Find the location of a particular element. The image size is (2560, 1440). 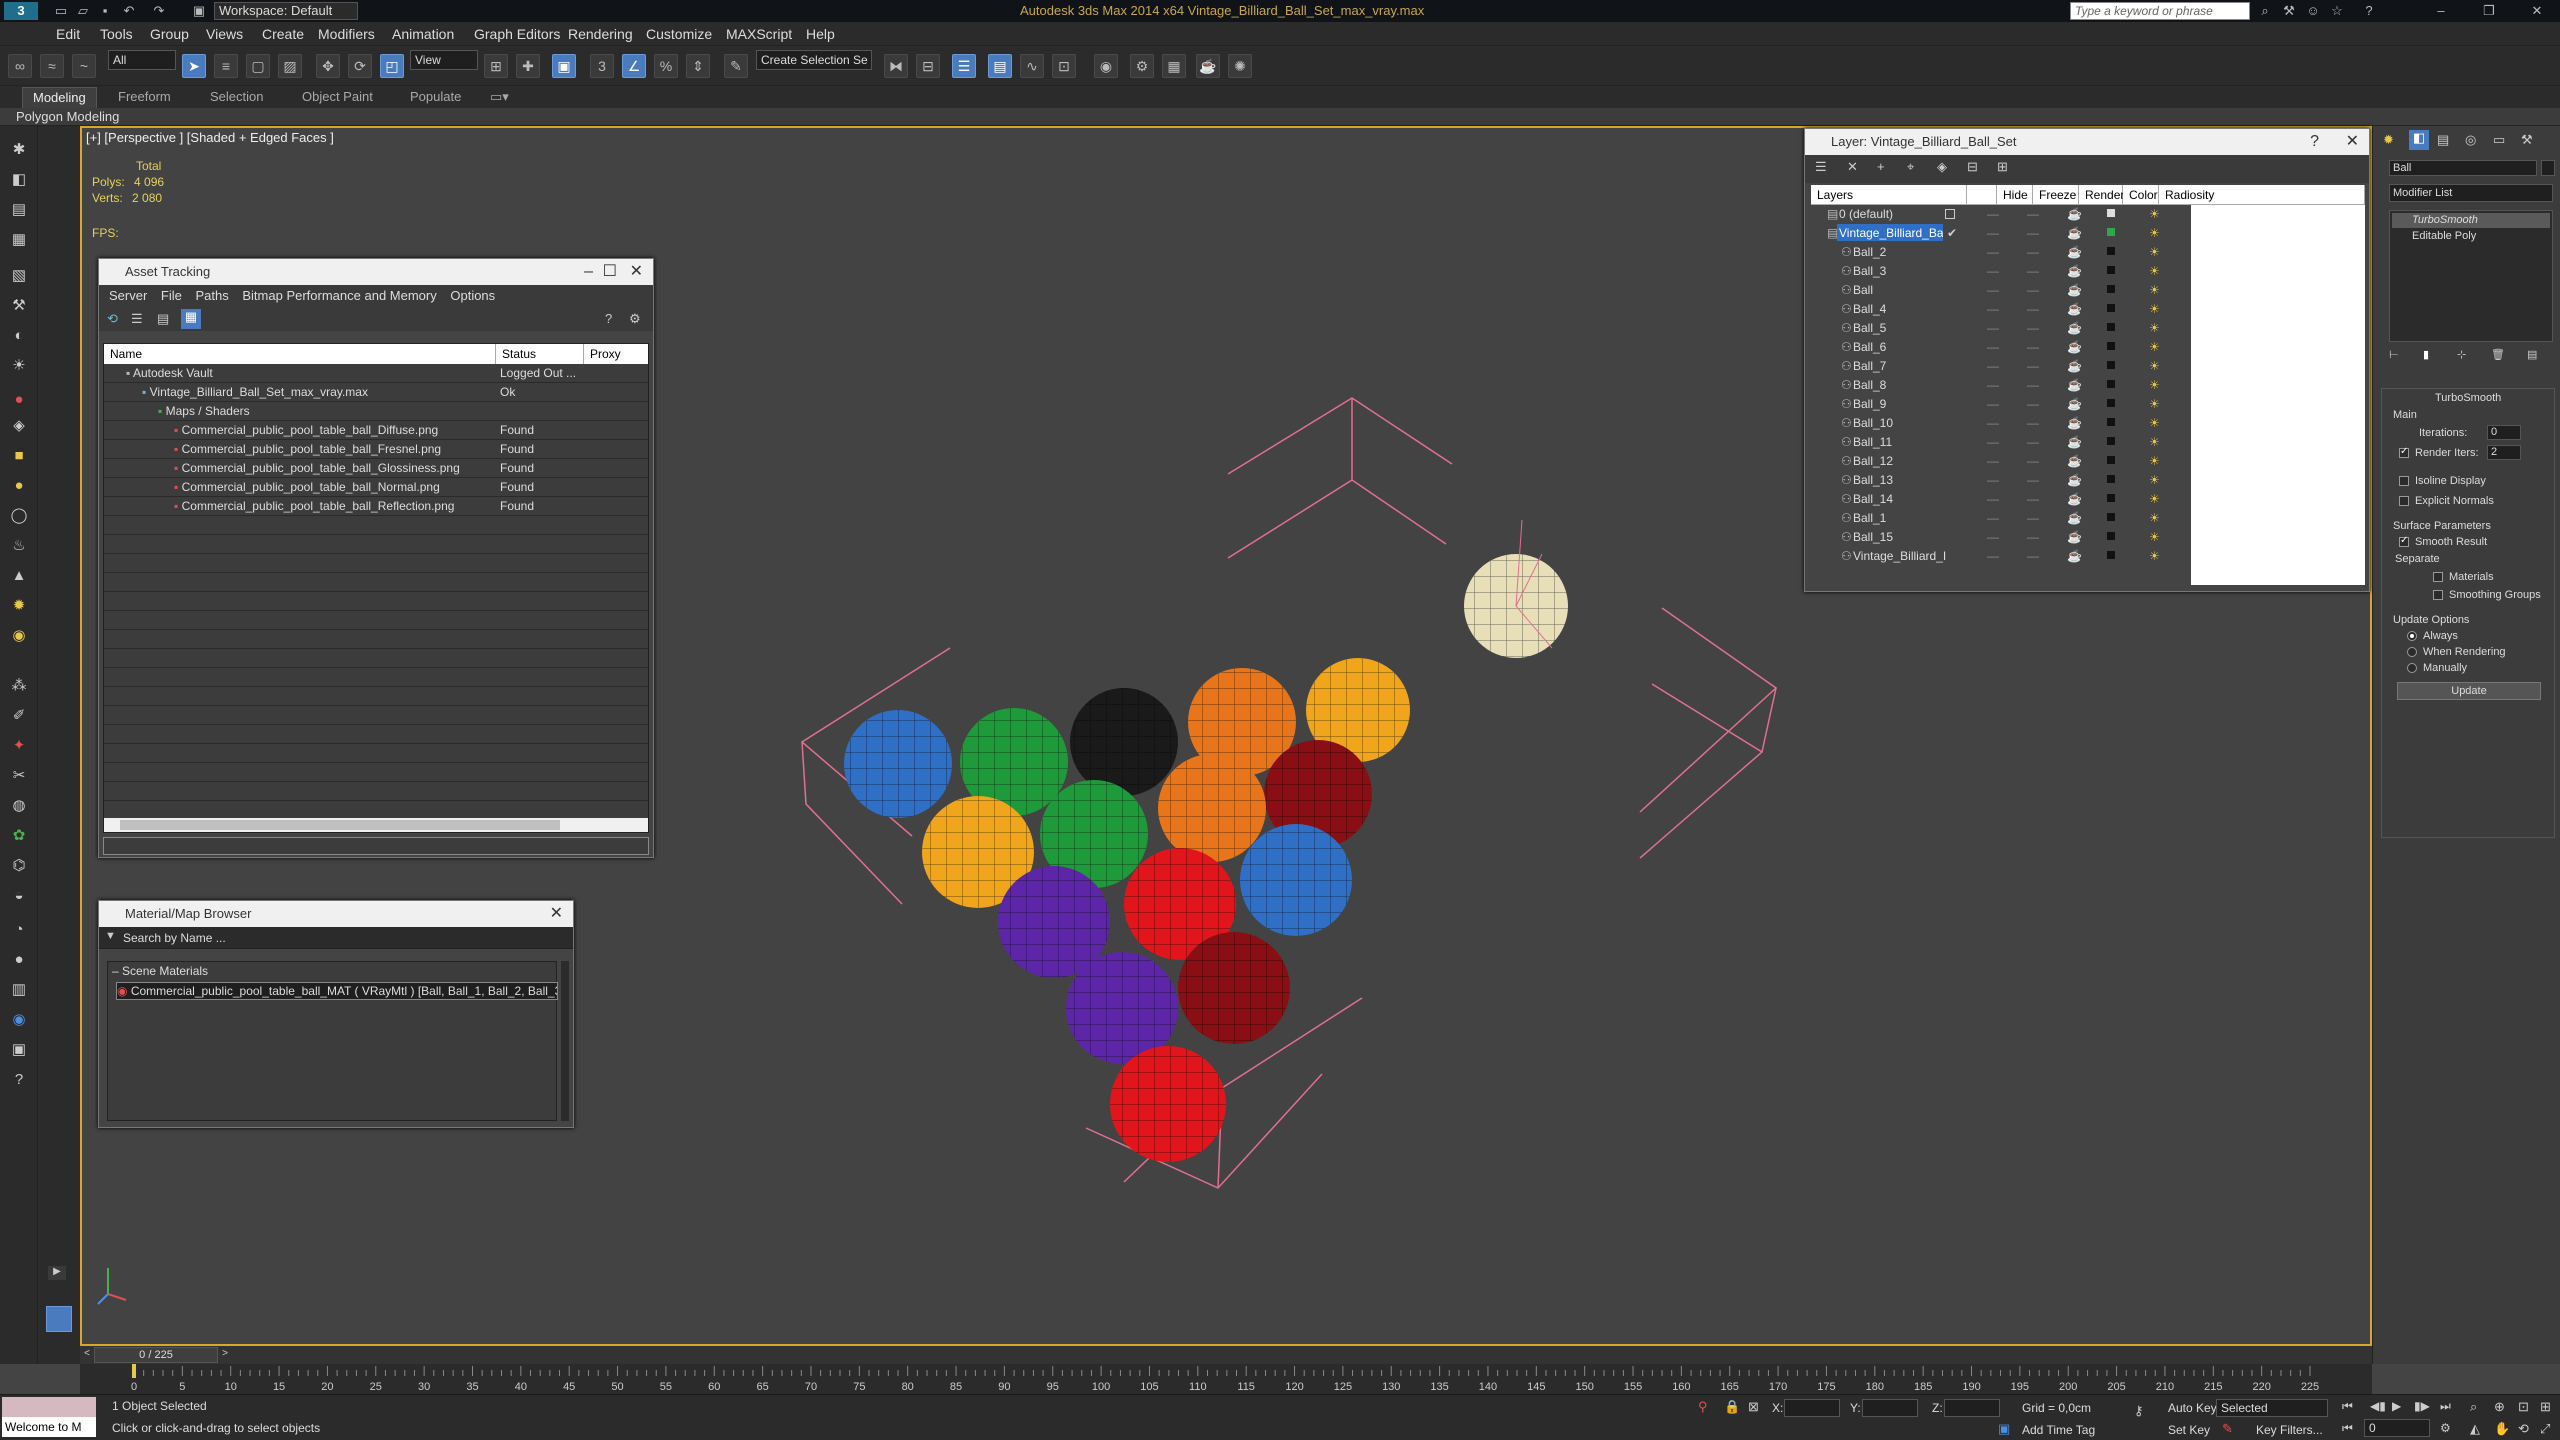

motion-tab-icon: ◎ is located at coordinates (2470, 140).